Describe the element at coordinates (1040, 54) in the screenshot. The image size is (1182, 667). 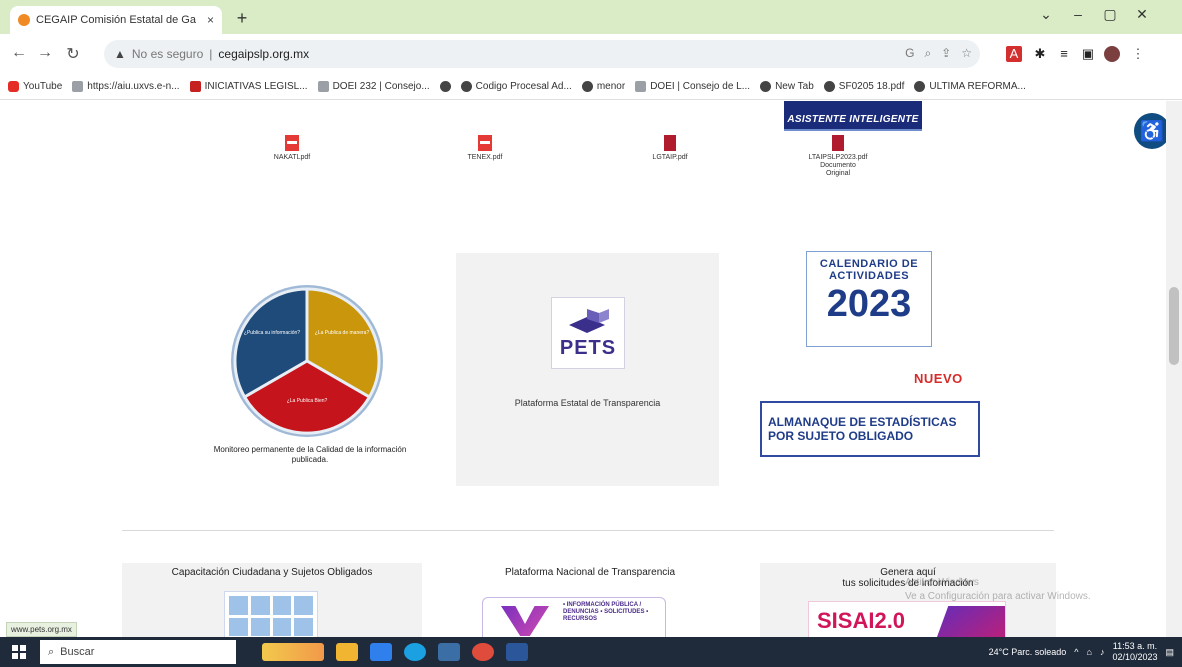
I see `pin-icon: ✱` at that location.